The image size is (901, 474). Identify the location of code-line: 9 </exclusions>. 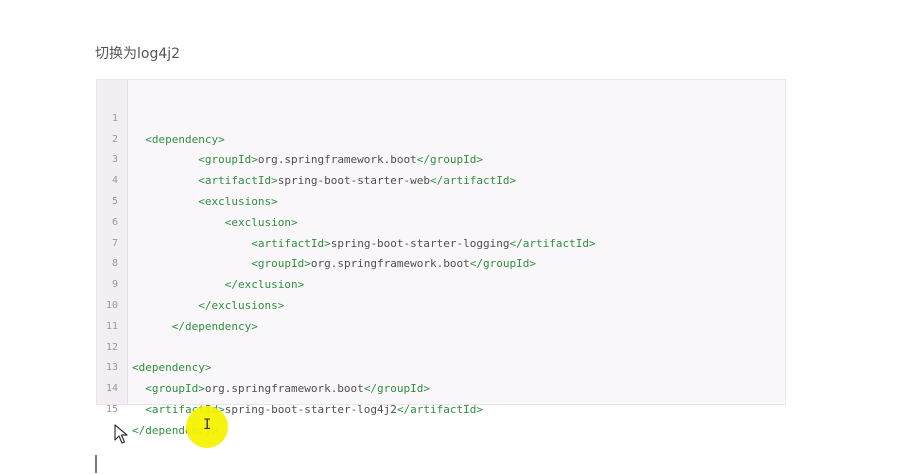
(441, 283).